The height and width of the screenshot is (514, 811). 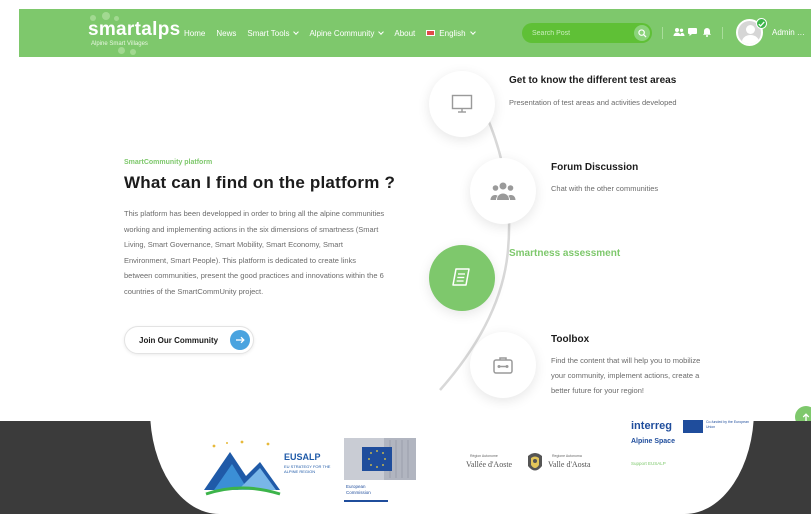 I want to click on smartalps-logo: smartalps Alpine Smart Villages, so click(x=134, y=33).